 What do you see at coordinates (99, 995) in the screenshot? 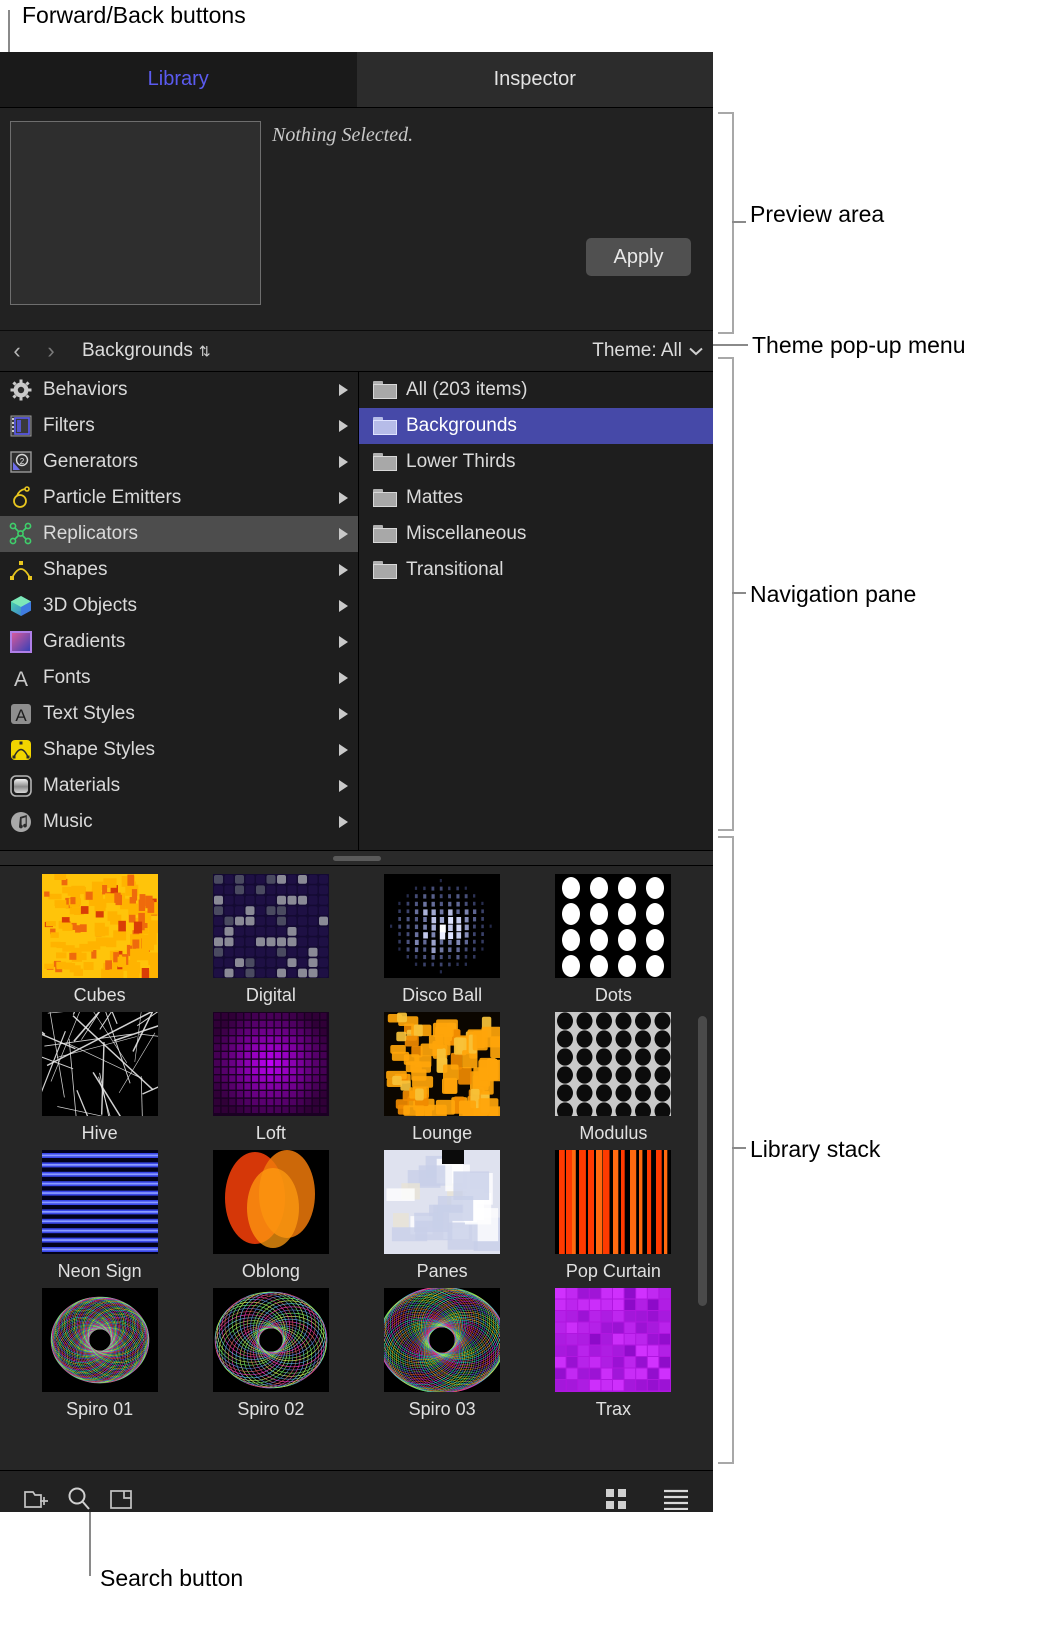
I see `library-item-label: Cubes` at bounding box center [99, 995].